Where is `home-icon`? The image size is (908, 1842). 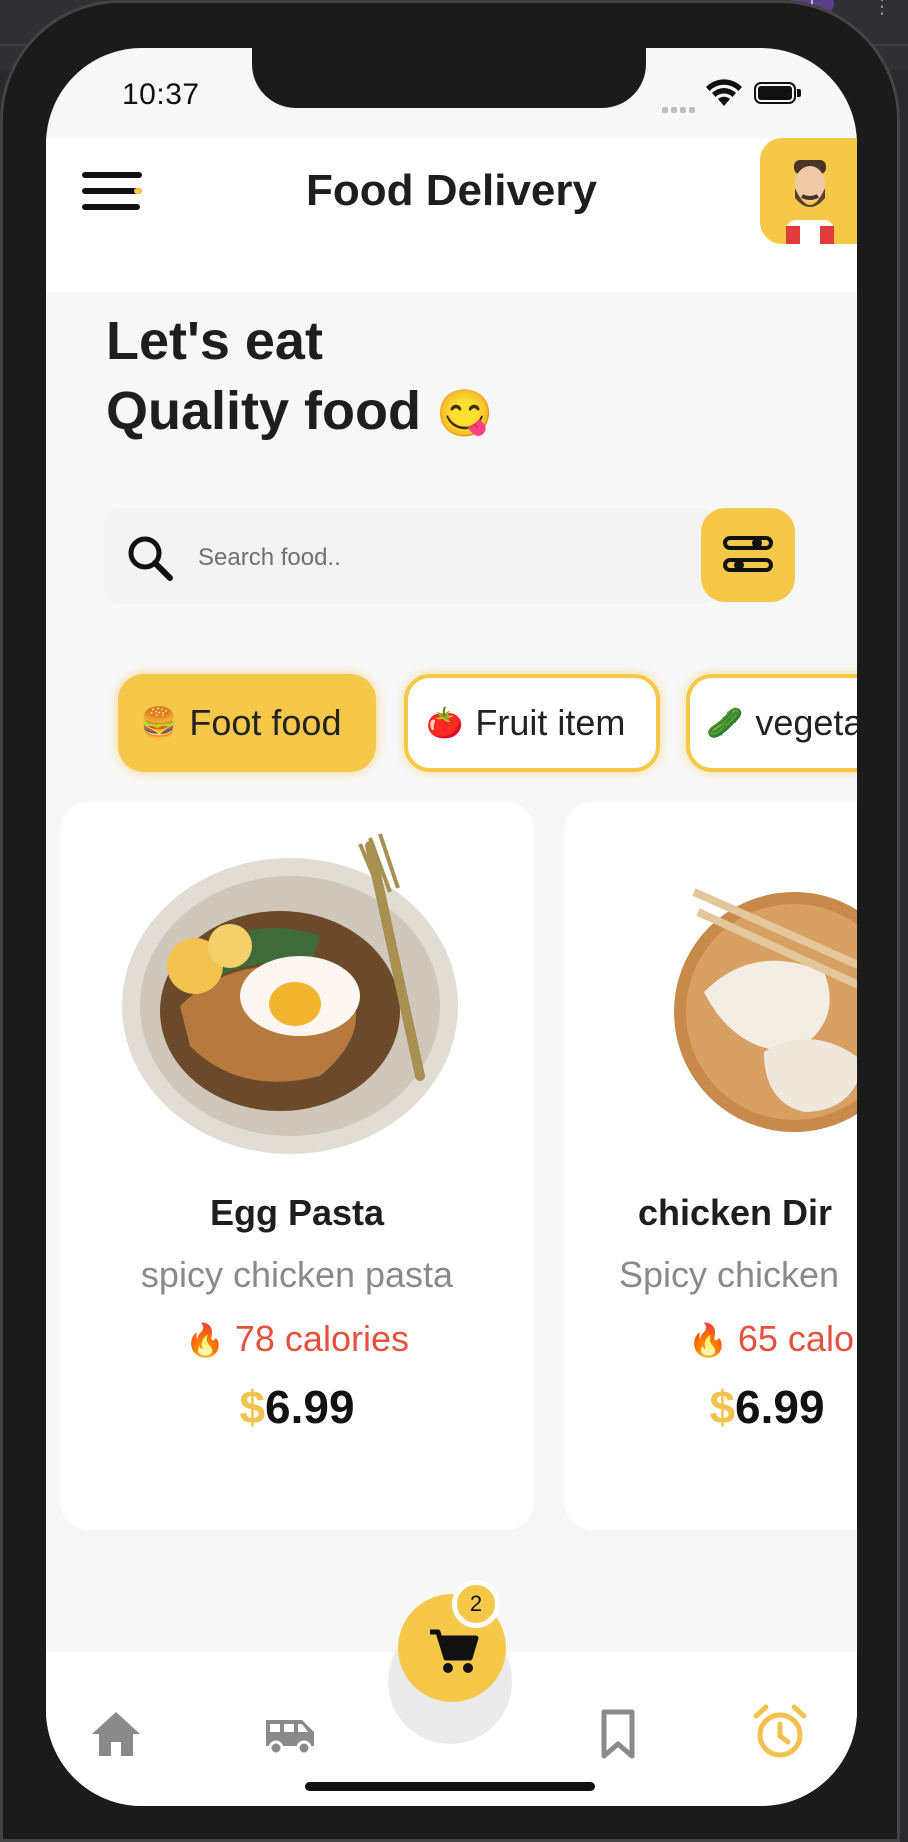 home-icon is located at coordinates (116, 1734).